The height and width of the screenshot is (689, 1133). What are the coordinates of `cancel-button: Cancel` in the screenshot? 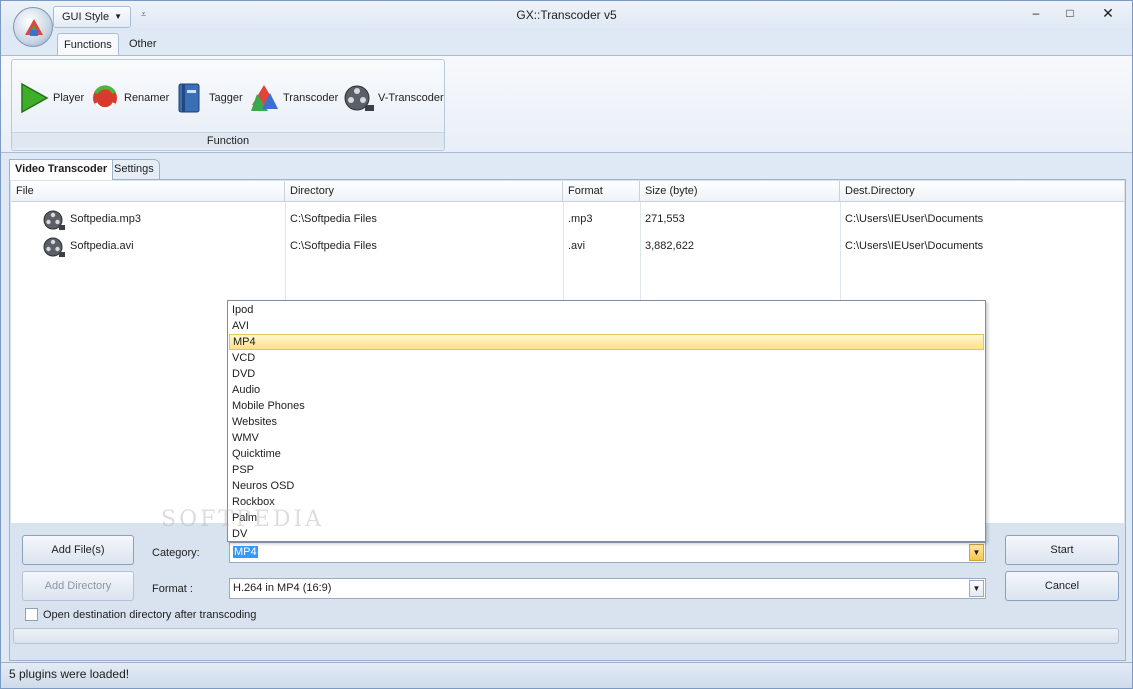 It's located at (1062, 586).